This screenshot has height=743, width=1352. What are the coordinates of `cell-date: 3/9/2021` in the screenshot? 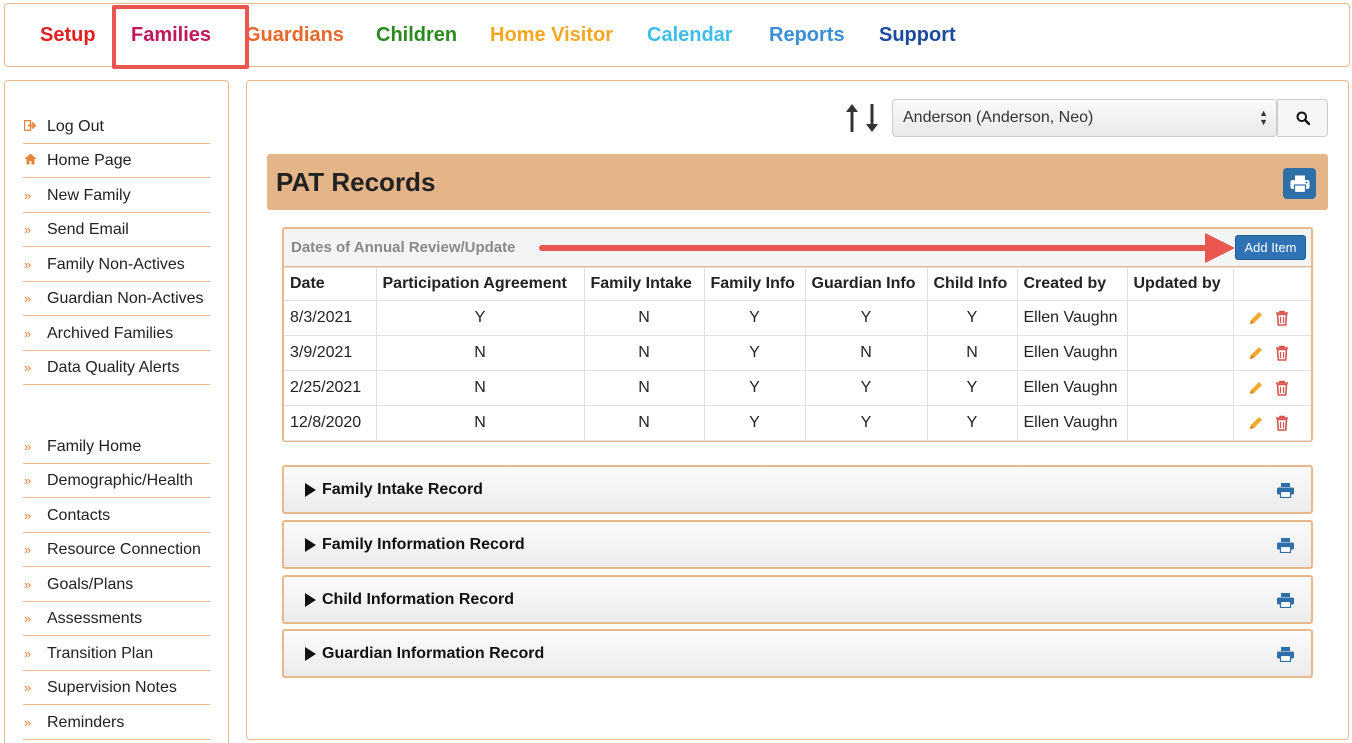 It's located at (330, 353).